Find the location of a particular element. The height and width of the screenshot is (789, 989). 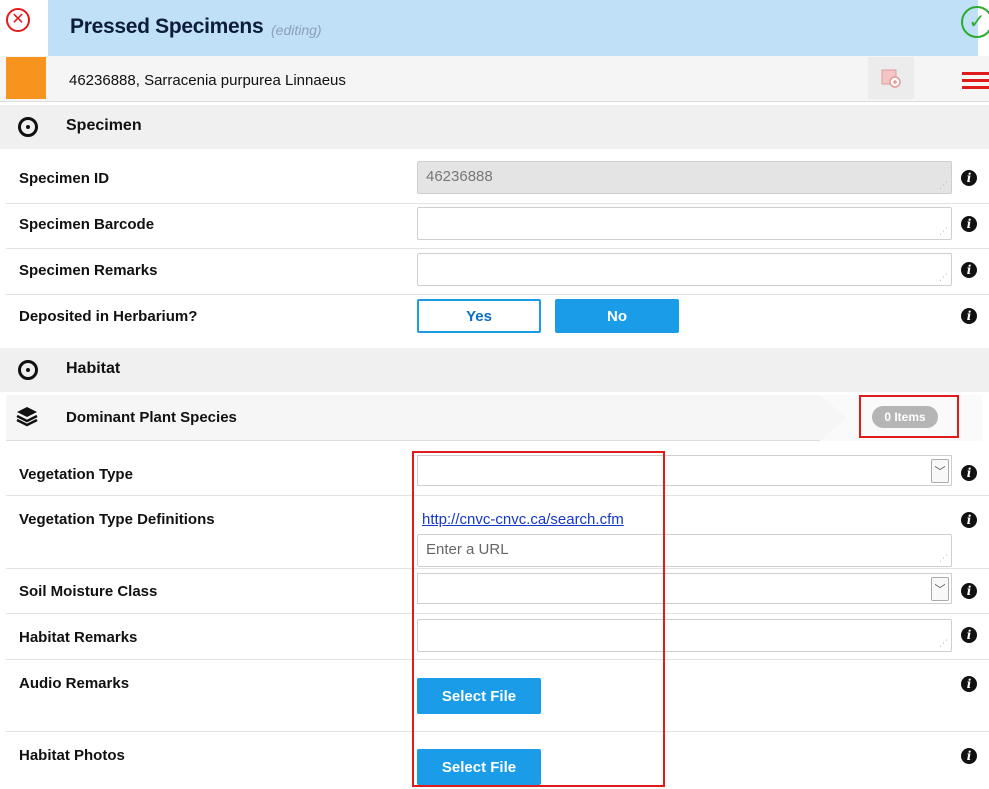

specimen-remarks-label: Specimen Remarks is located at coordinates (88, 270).